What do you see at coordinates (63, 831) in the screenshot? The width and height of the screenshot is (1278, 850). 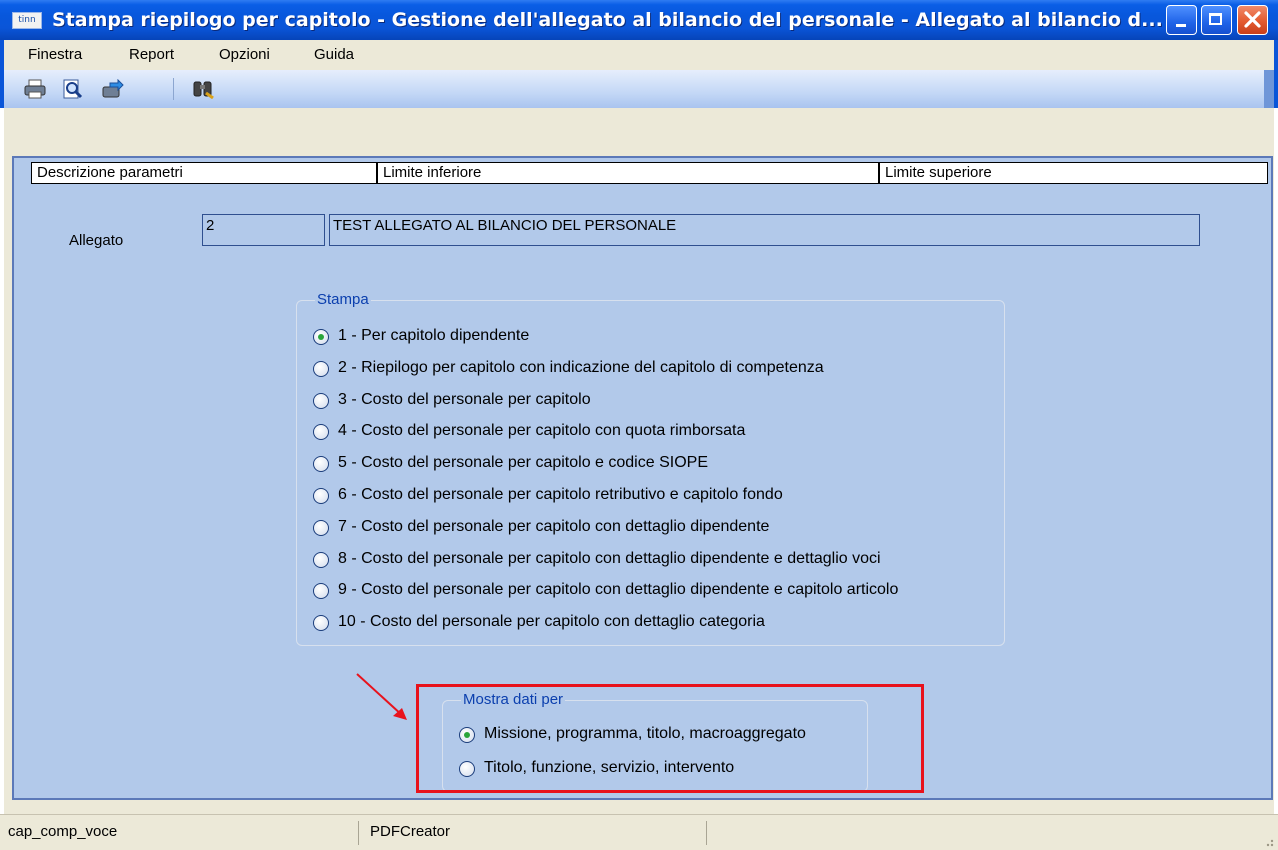 I see `status-pane-report: cap_comp_voce` at bounding box center [63, 831].